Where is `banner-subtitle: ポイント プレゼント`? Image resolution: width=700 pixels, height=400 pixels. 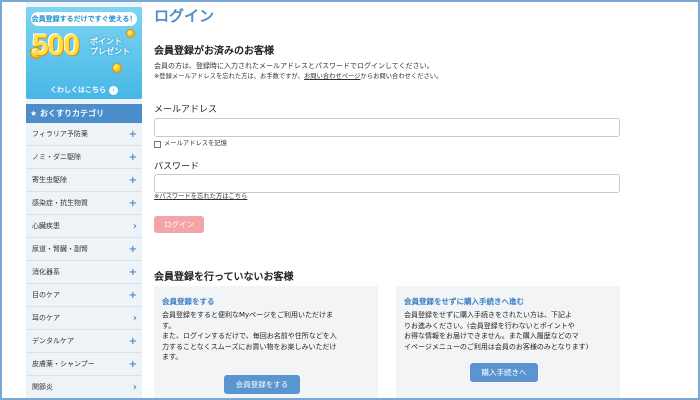 banner-subtitle: ポイント プレゼント is located at coordinates (115, 47).